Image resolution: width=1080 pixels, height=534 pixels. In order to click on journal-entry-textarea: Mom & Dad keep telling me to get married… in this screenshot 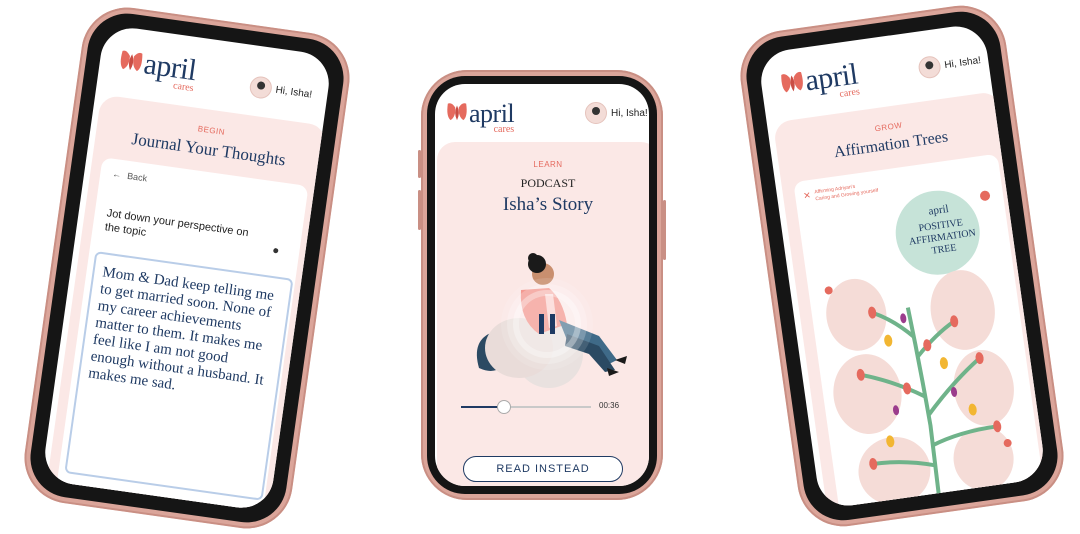, I will do `click(179, 376)`.